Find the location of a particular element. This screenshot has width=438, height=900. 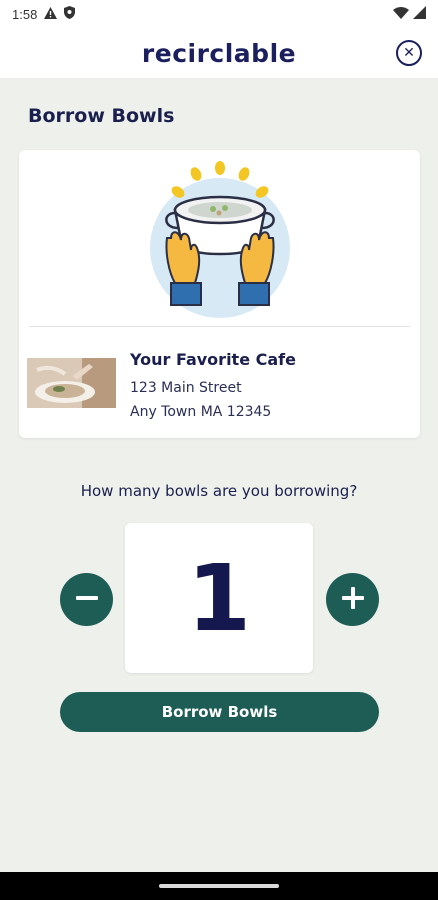

close-button: ✕ is located at coordinates (409, 53).